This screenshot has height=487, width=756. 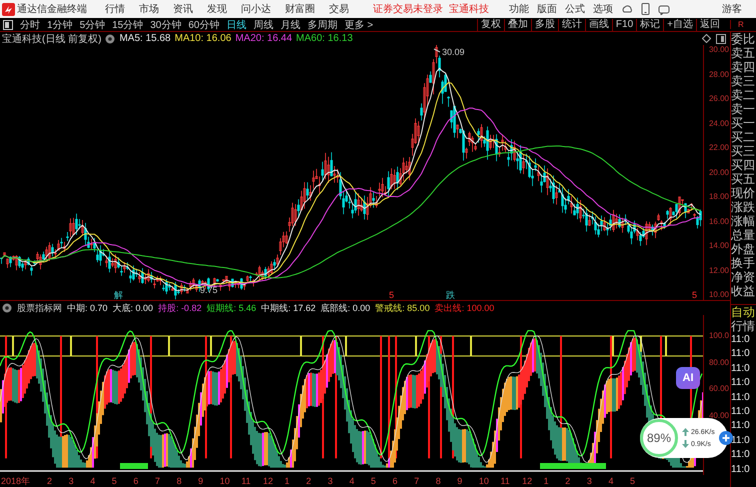 What do you see at coordinates (719, 271) in the screenshot?
I see `price-axis-label: 12.00` at bounding box center [719, 271].